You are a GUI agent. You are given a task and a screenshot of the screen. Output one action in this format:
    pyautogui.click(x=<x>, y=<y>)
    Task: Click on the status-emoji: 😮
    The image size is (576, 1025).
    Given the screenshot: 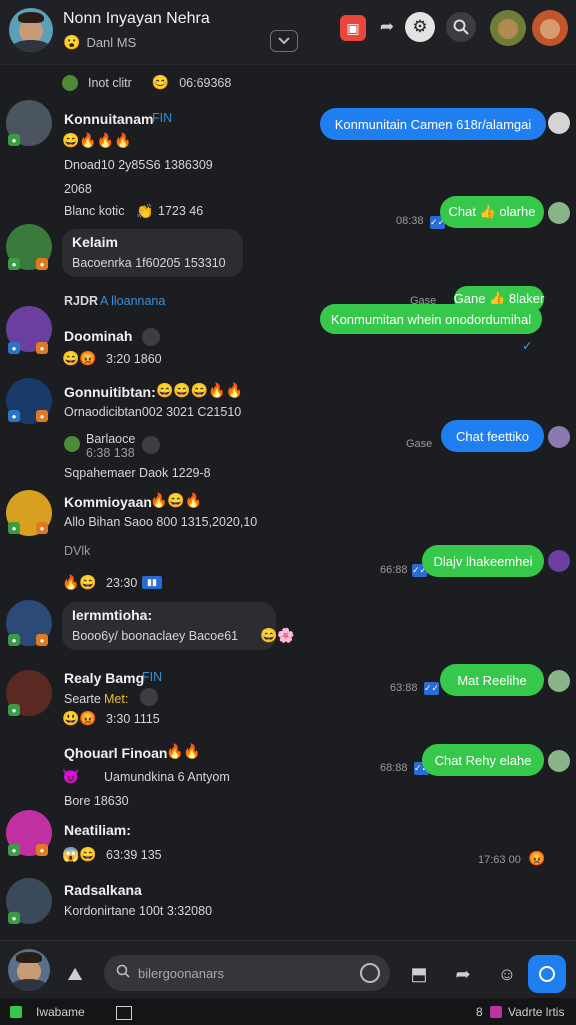 What is the action you would take?
    pyautogui.click(x=72, y=42)
    